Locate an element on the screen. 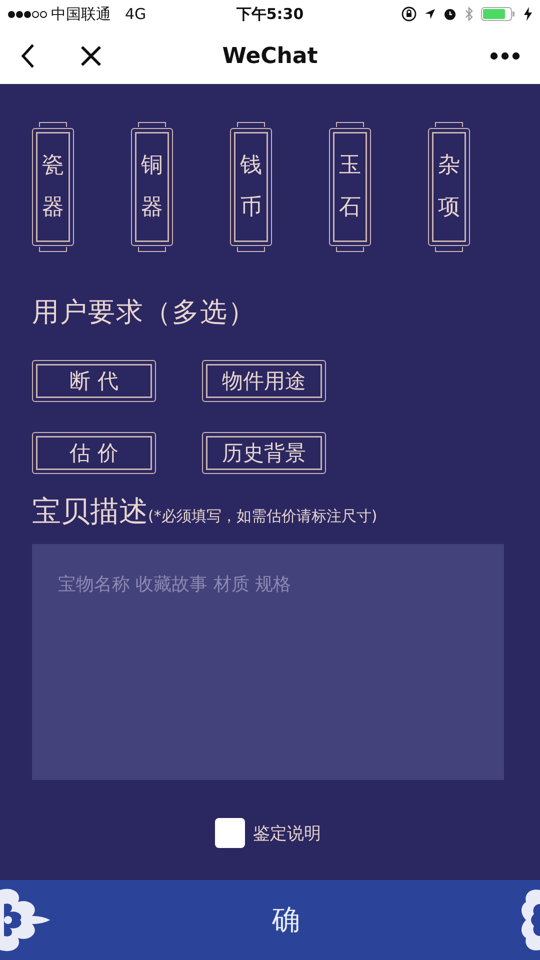  checkbox is located at coordinates (230, 833).